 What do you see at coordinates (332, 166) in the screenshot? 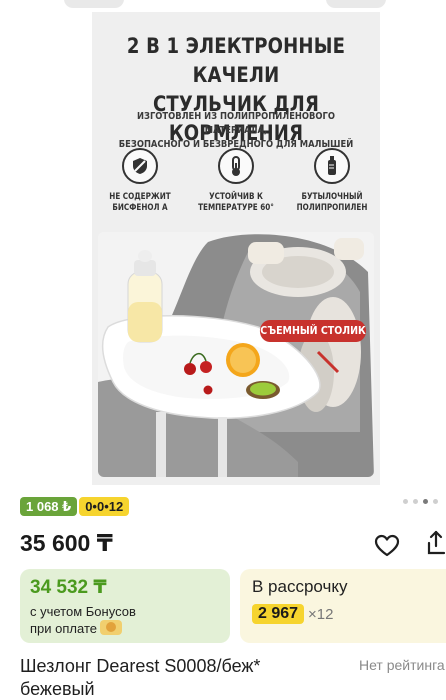
I see `bottle-icon` at bounding box center [332, 166].